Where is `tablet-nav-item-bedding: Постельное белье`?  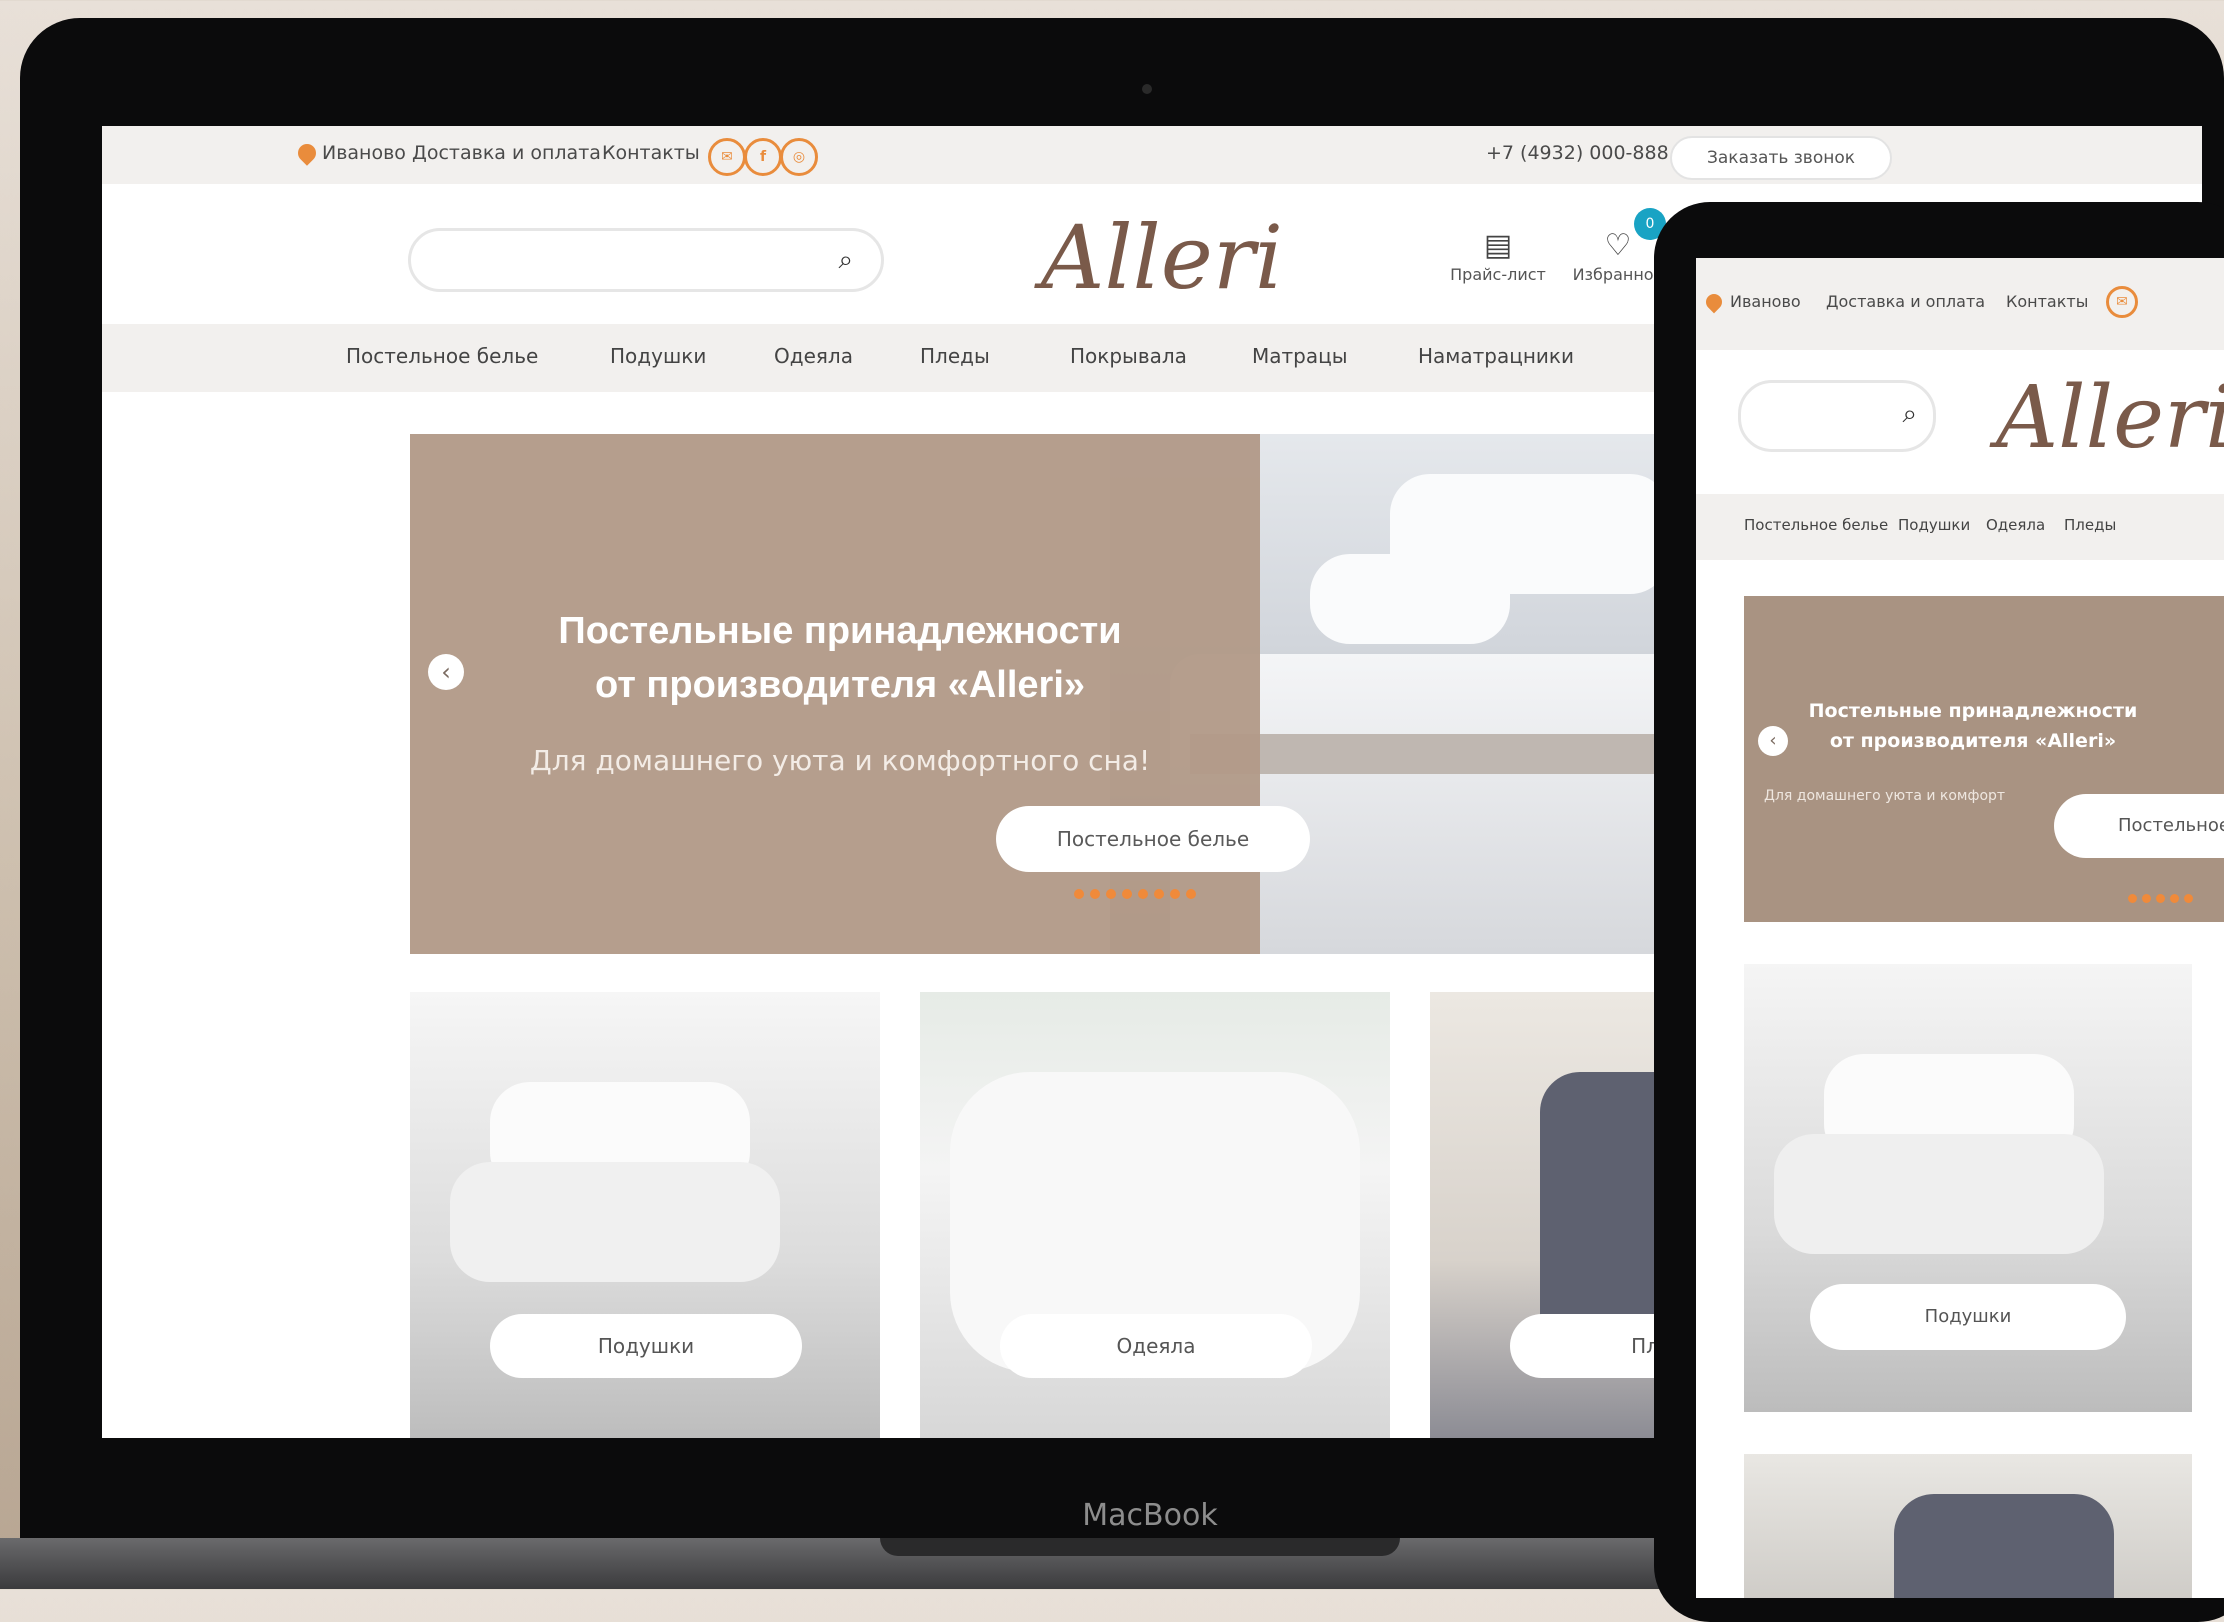 tablet-nav-item-bedding: Постельное белье is located at coordinates (1816, 525).